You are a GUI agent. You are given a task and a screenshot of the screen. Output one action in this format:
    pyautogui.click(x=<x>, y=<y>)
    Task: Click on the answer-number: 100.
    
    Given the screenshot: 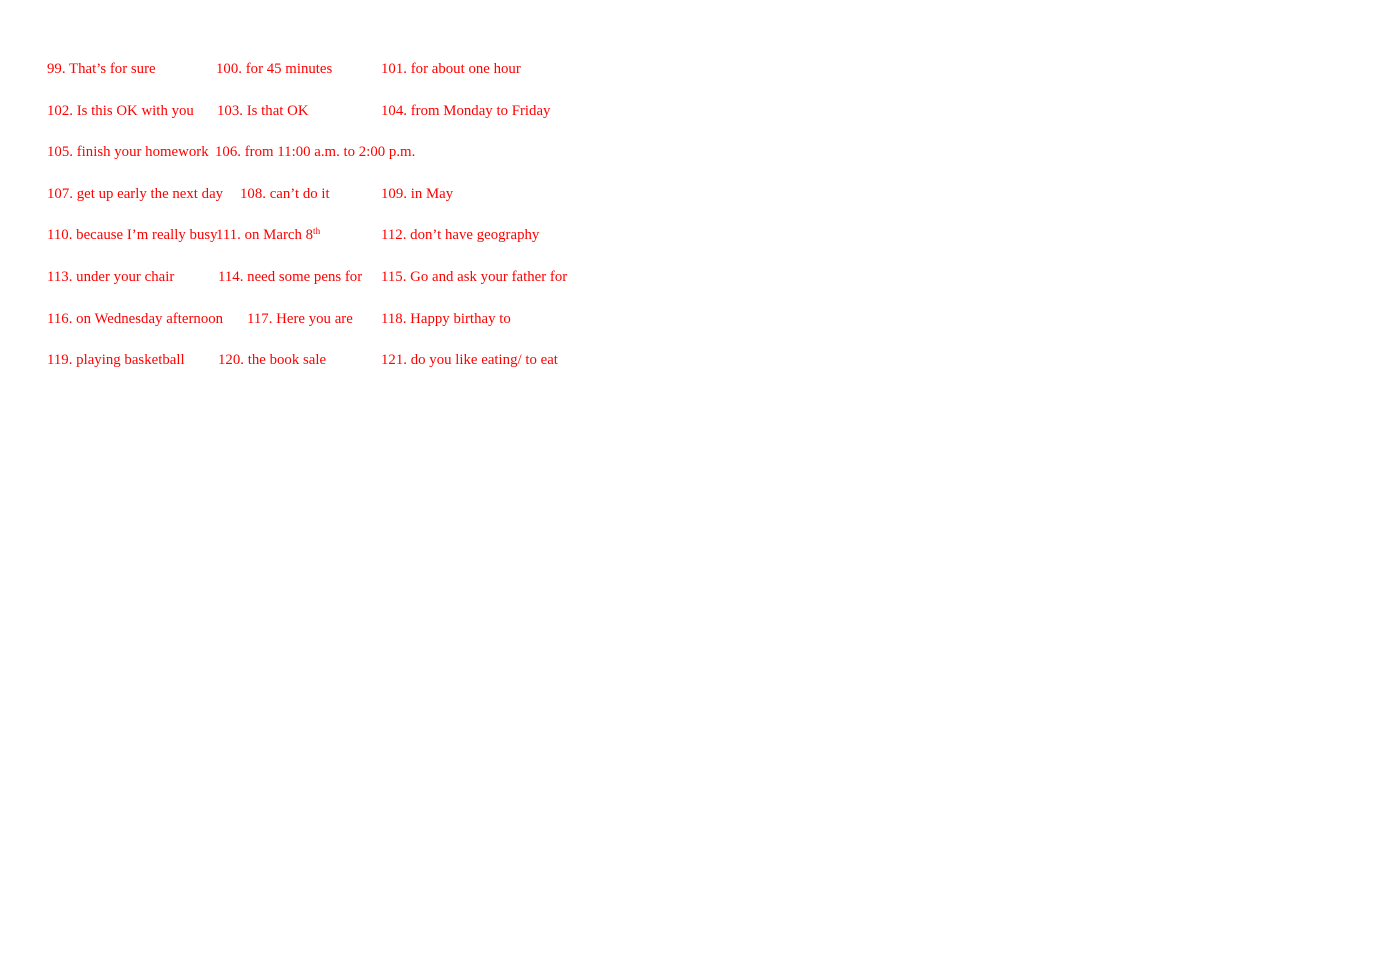 What is the action you would take?
    pyautogui.click(x=229, y=69)
    